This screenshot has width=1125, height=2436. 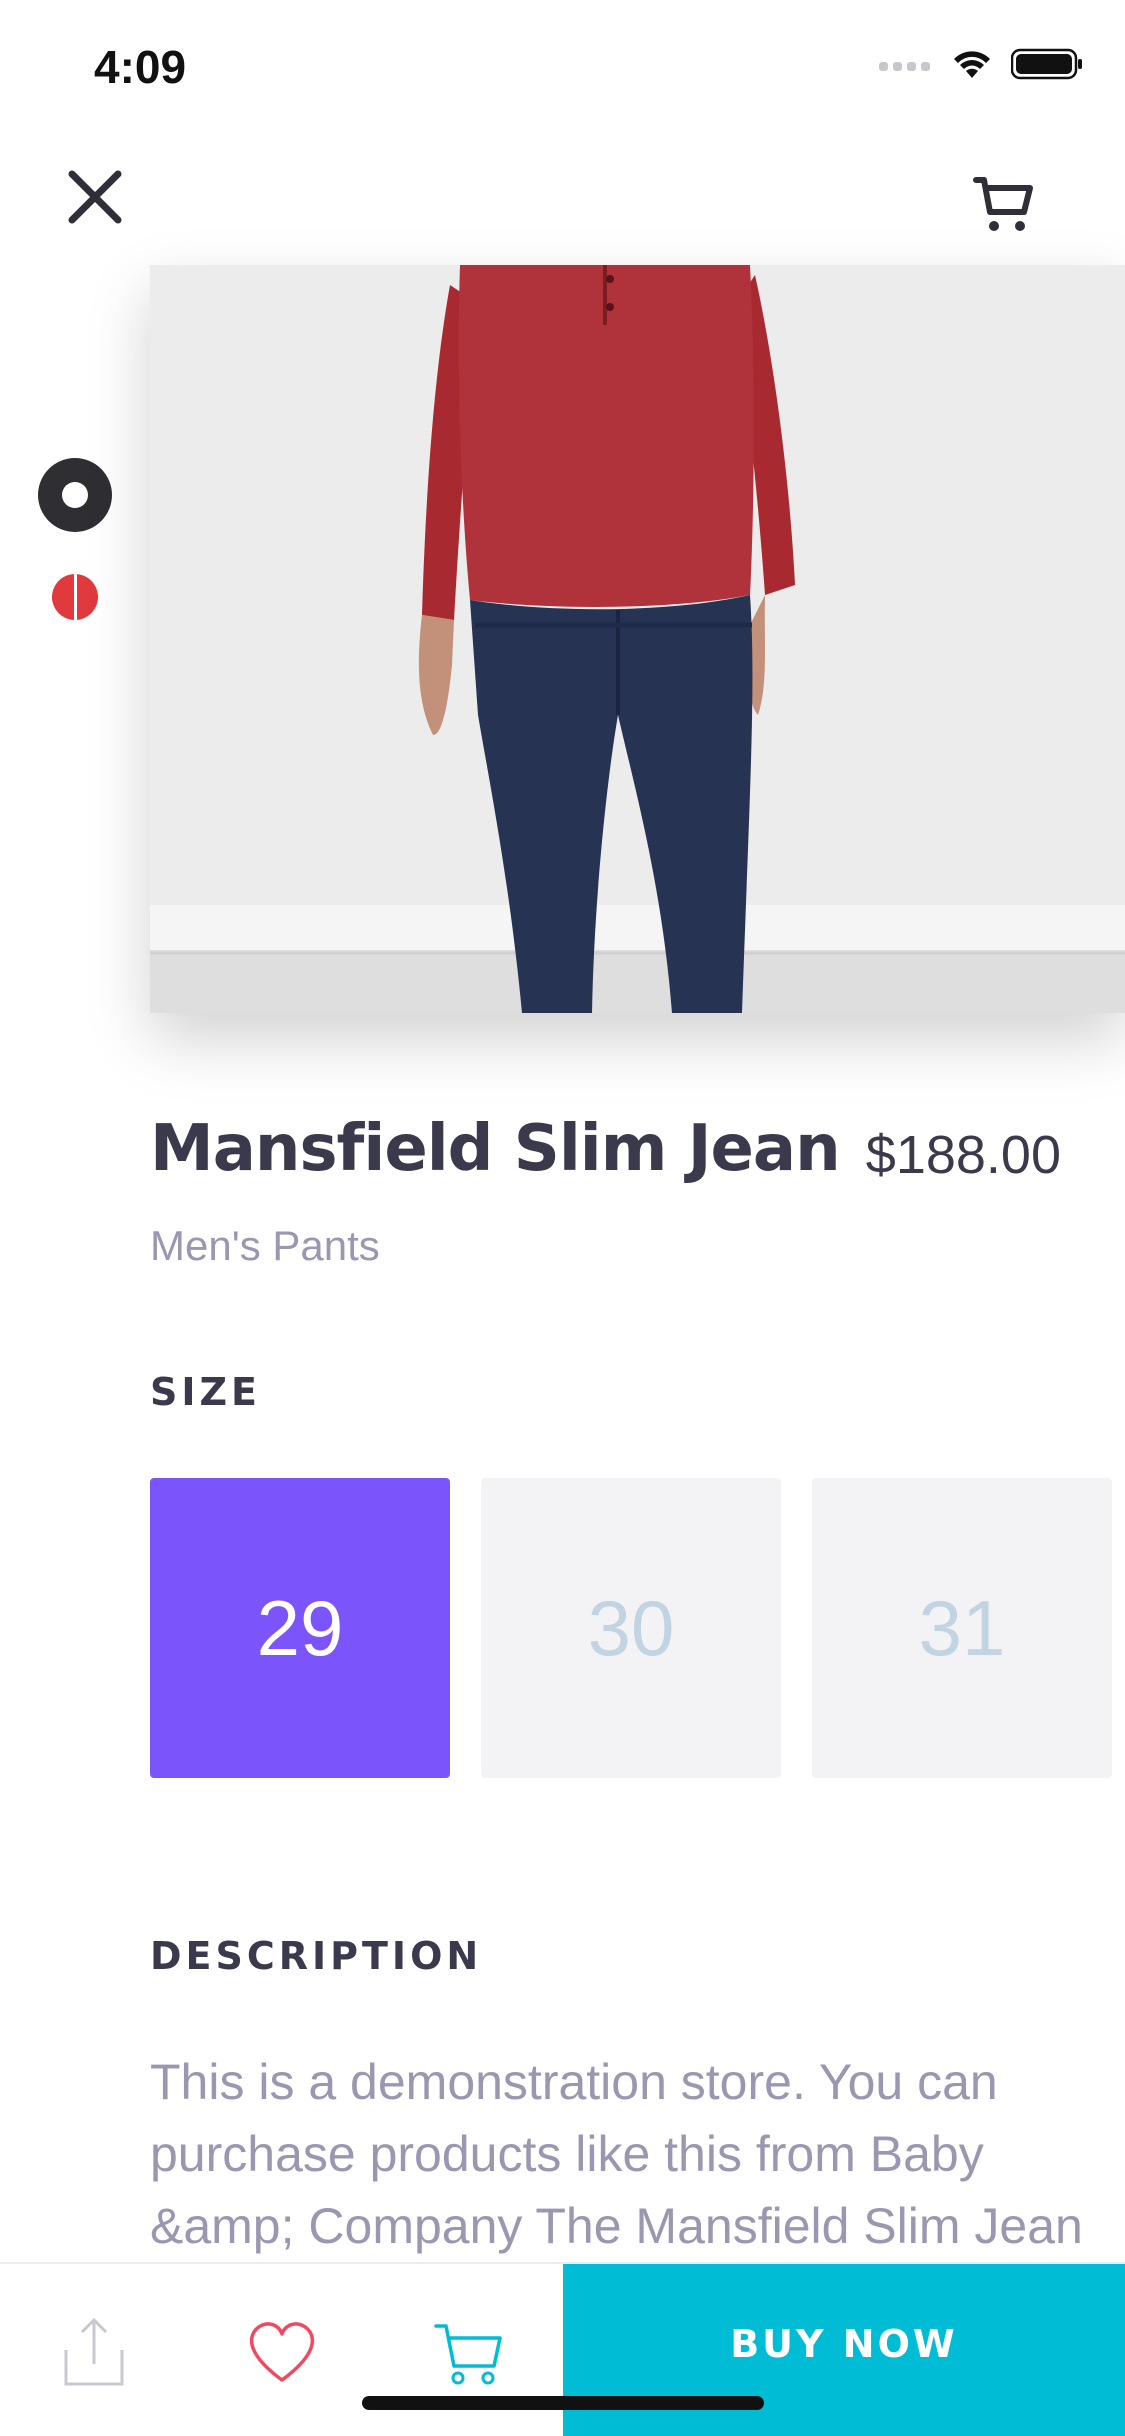 I want to click on status-icons, so click(x=981, y=64).